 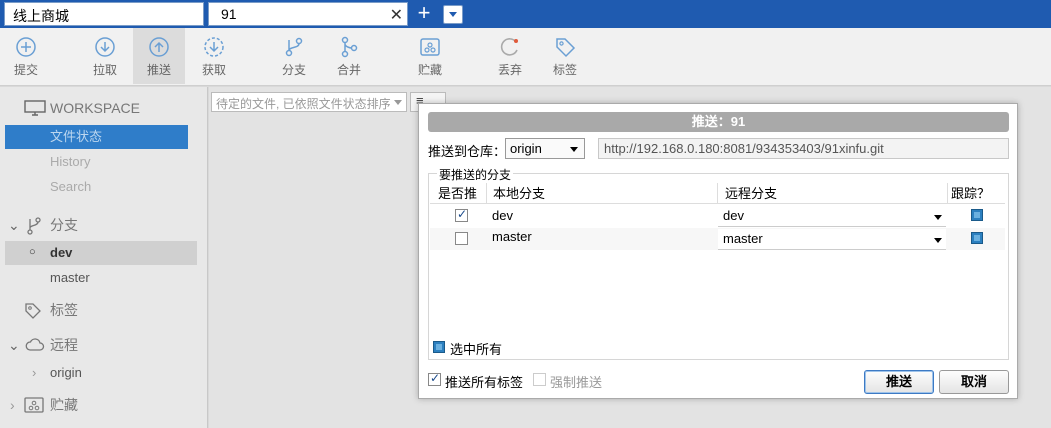 What do you see at coordinates (64, 310) in the screenshot?
I see `tags-label: 标签` at bounding box center [64, 310].